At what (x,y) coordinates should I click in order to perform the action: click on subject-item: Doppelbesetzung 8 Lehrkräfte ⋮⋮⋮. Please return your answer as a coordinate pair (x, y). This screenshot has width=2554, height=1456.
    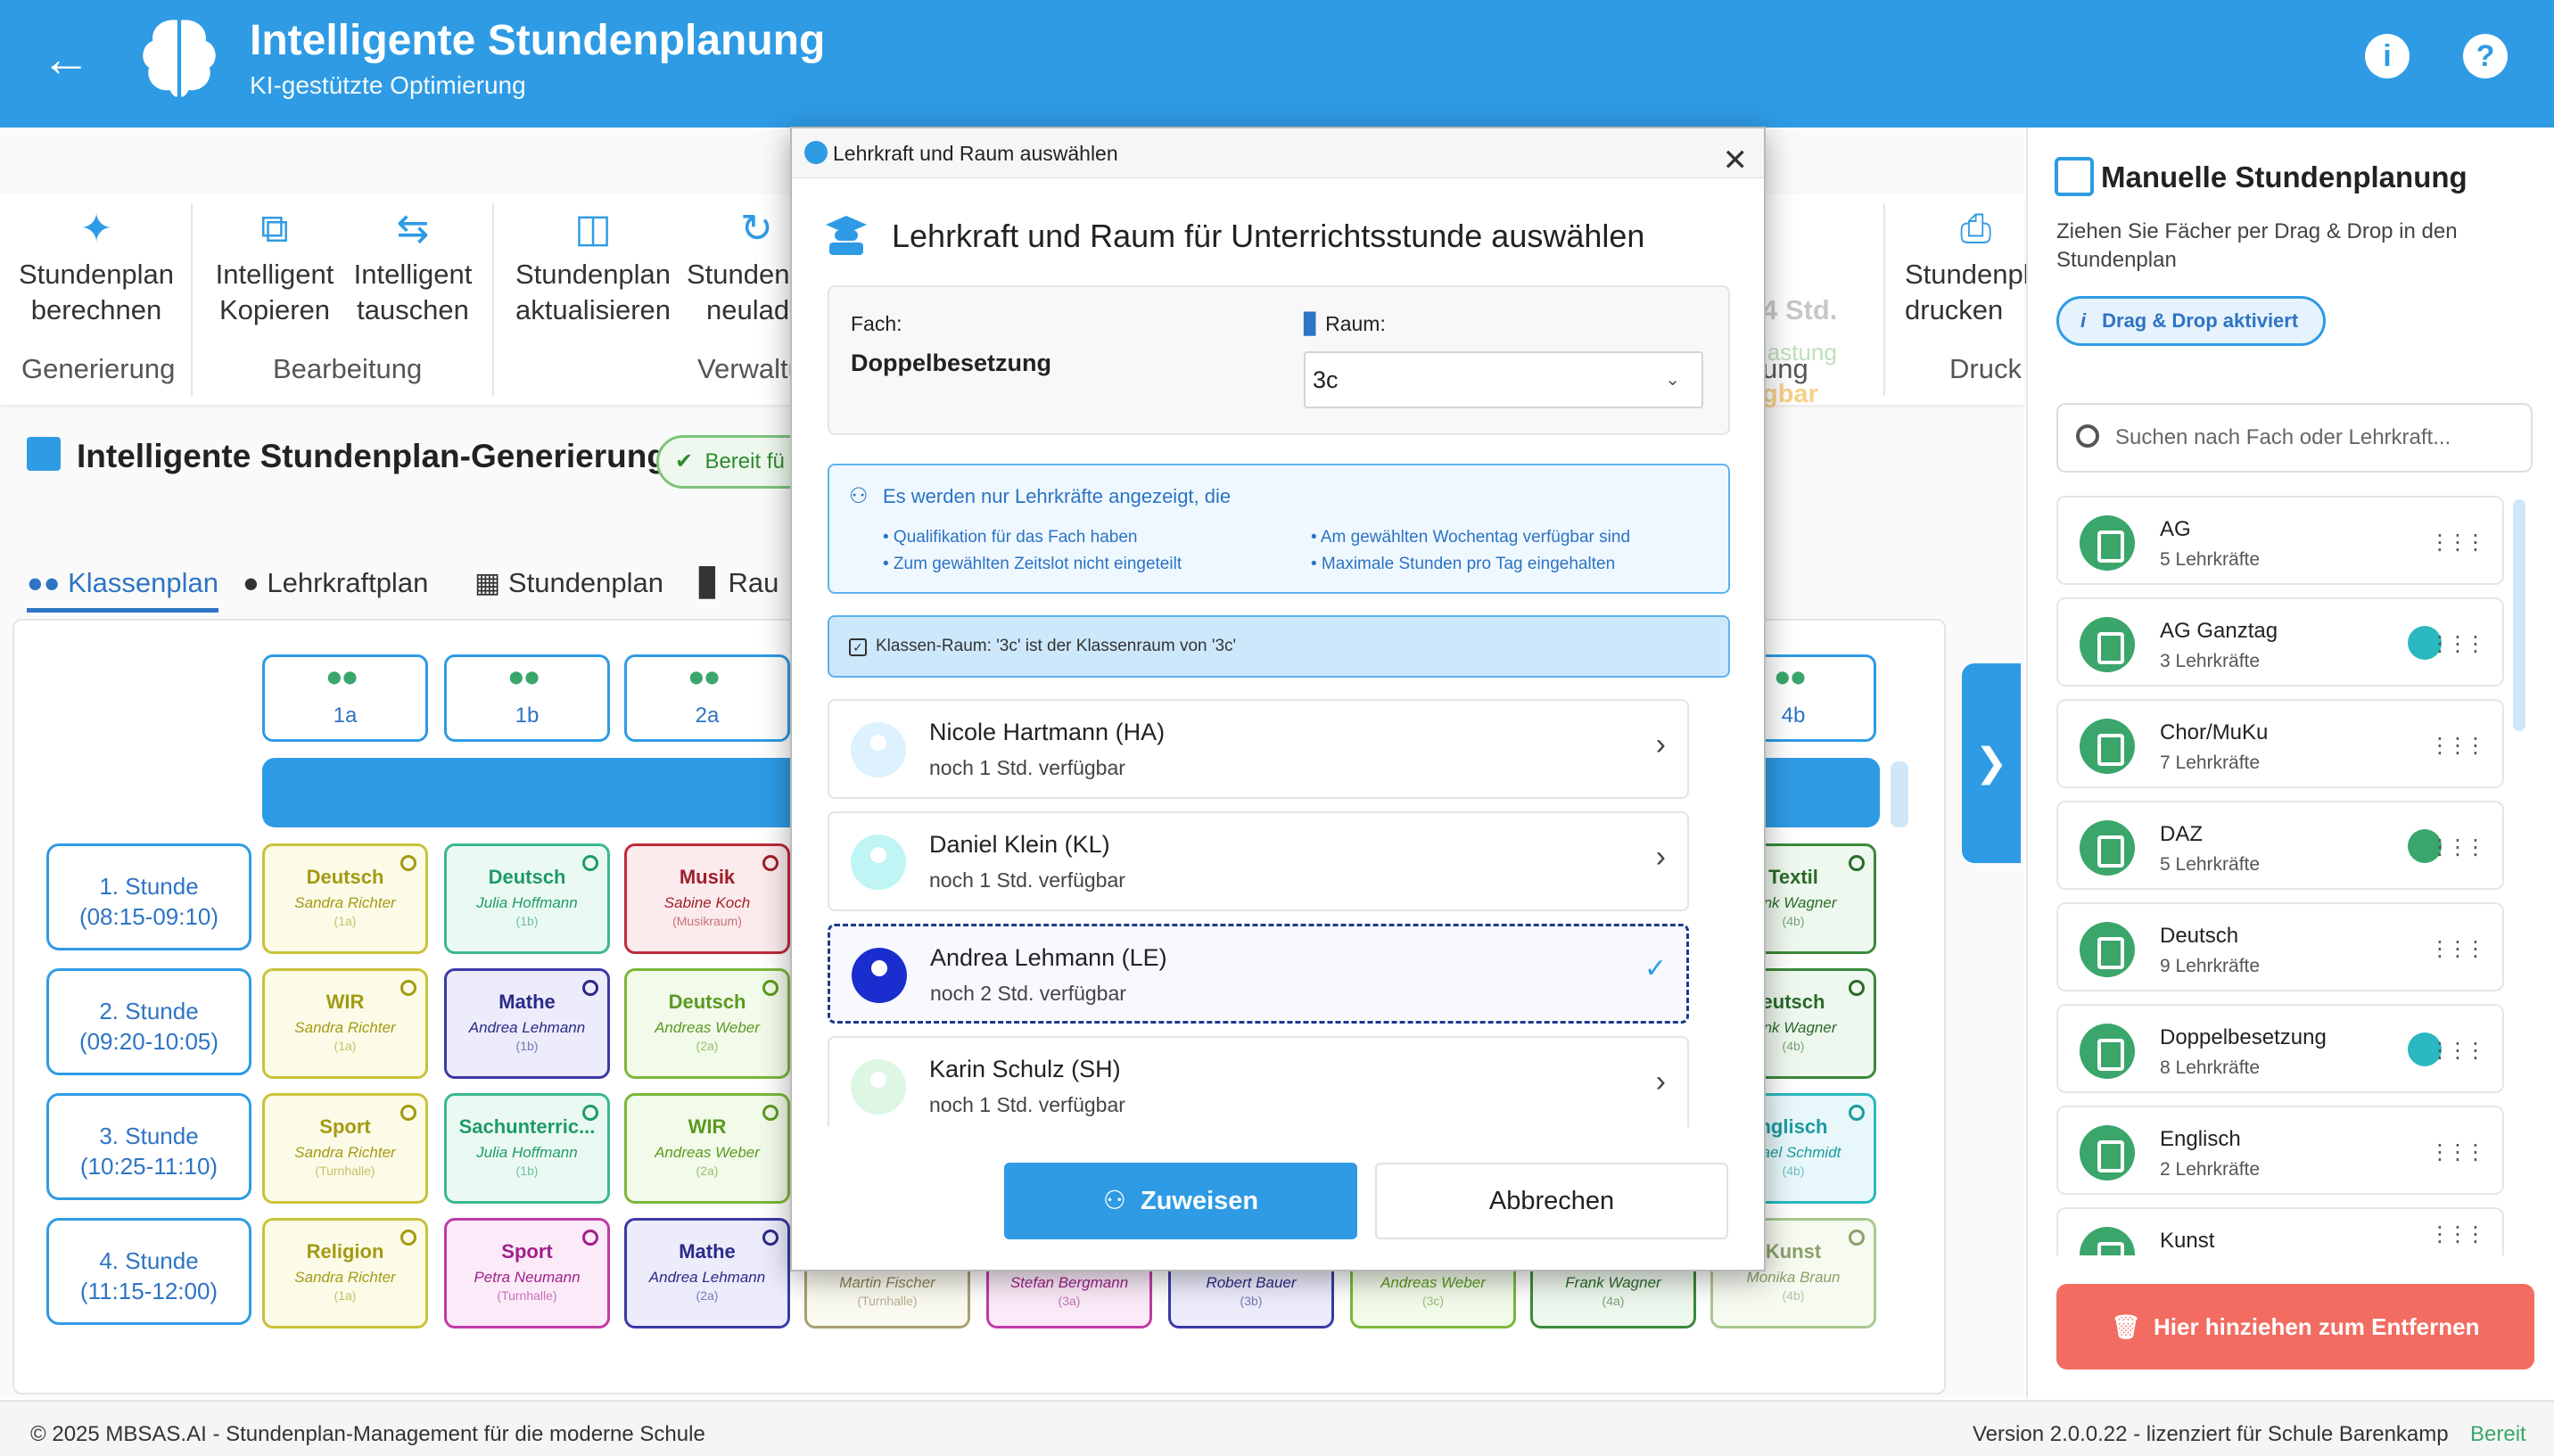
    Looking at the image, I should click on (2280, 1049).